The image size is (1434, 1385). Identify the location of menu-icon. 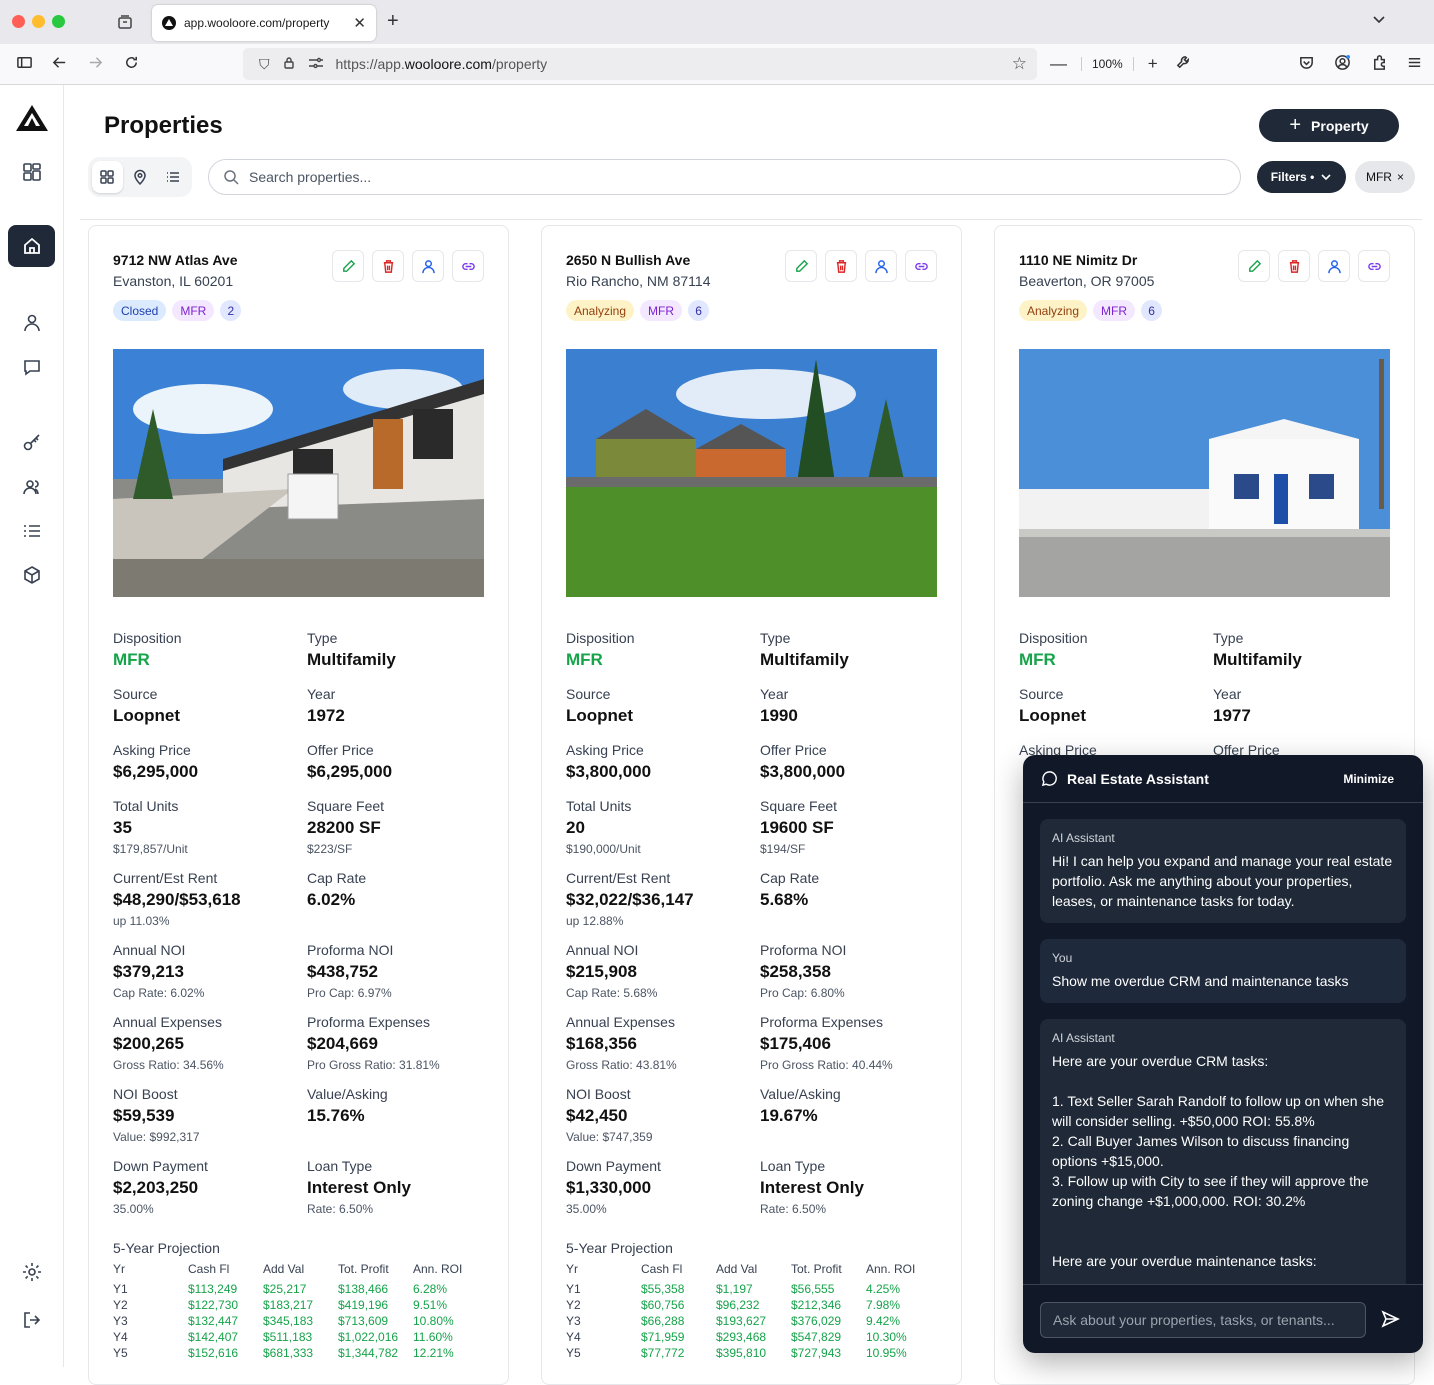
(1414, 65).